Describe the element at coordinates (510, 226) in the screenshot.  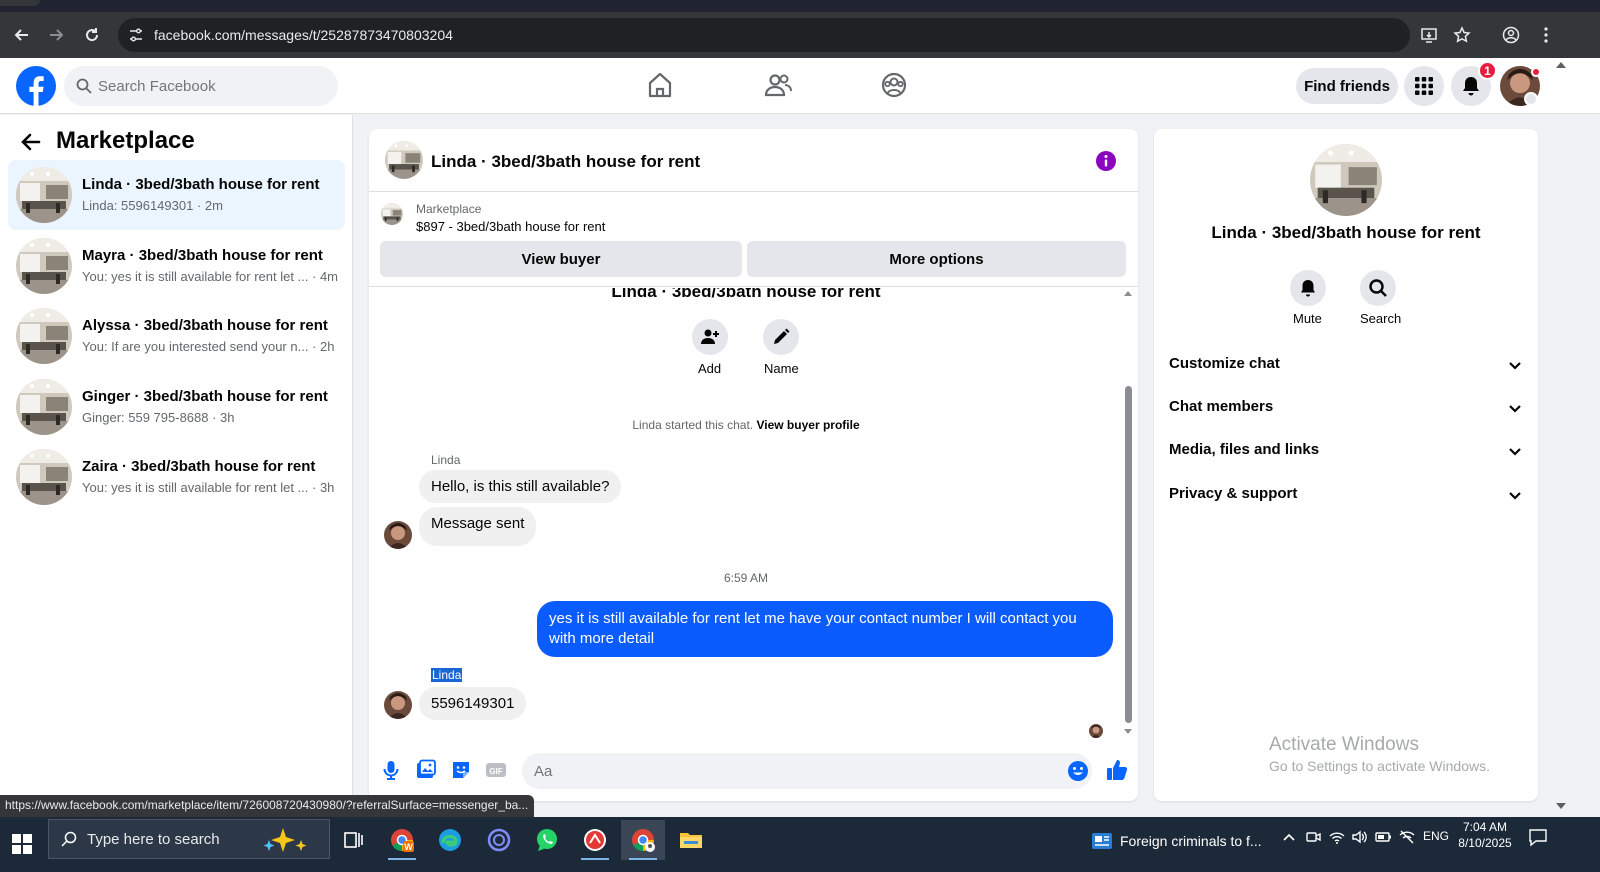
I see `listing-price-title: $897 - 3bed/3bath house for rent` at that location.